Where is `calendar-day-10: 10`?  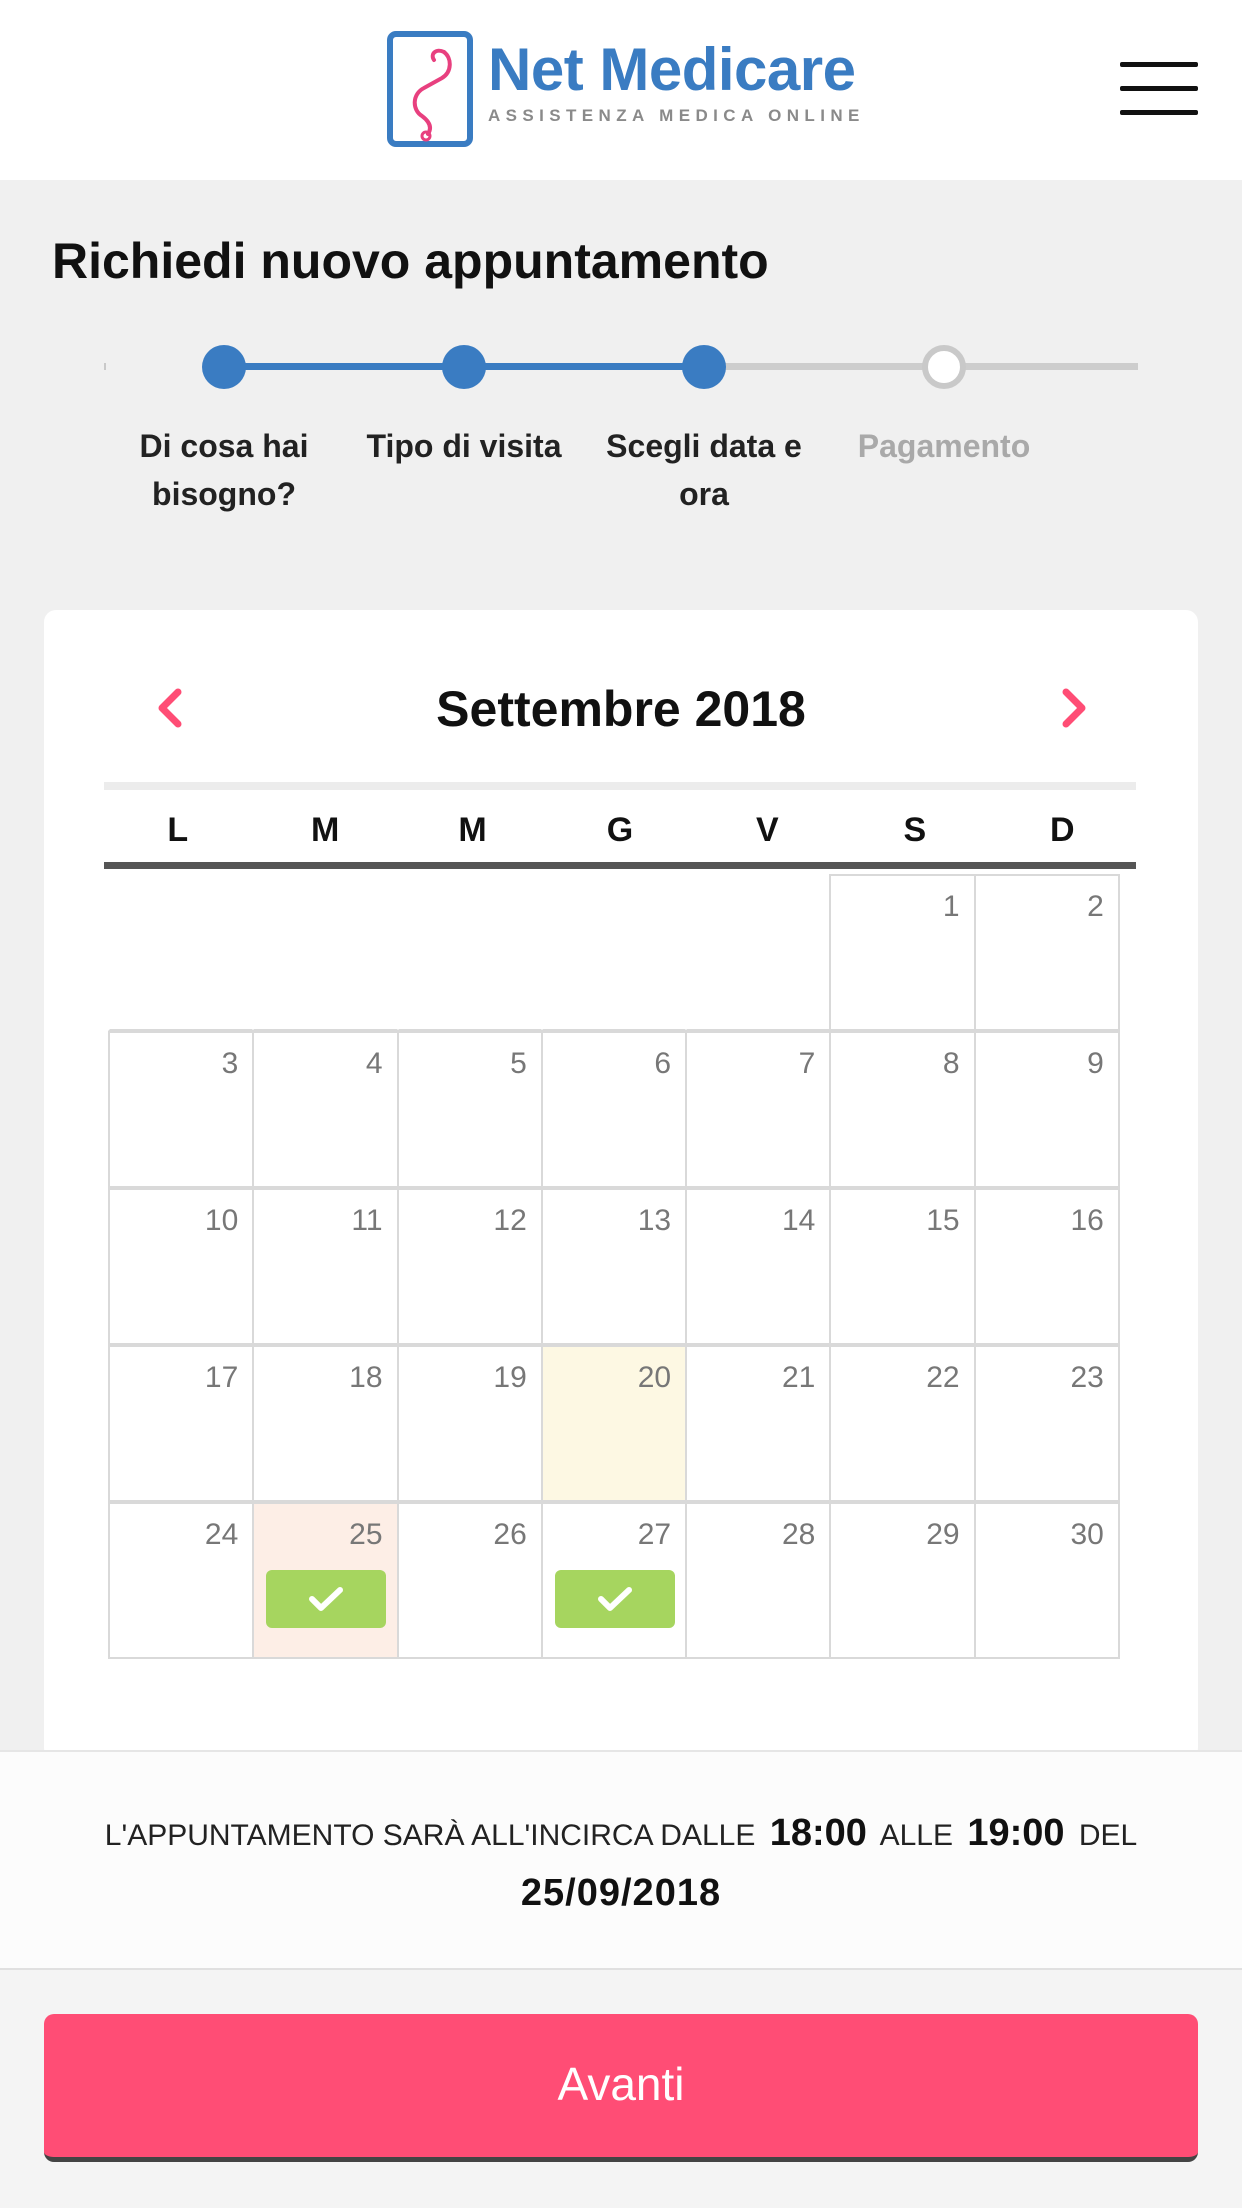 calendar-day-10: 10 is located at coordinates (181, 1266).